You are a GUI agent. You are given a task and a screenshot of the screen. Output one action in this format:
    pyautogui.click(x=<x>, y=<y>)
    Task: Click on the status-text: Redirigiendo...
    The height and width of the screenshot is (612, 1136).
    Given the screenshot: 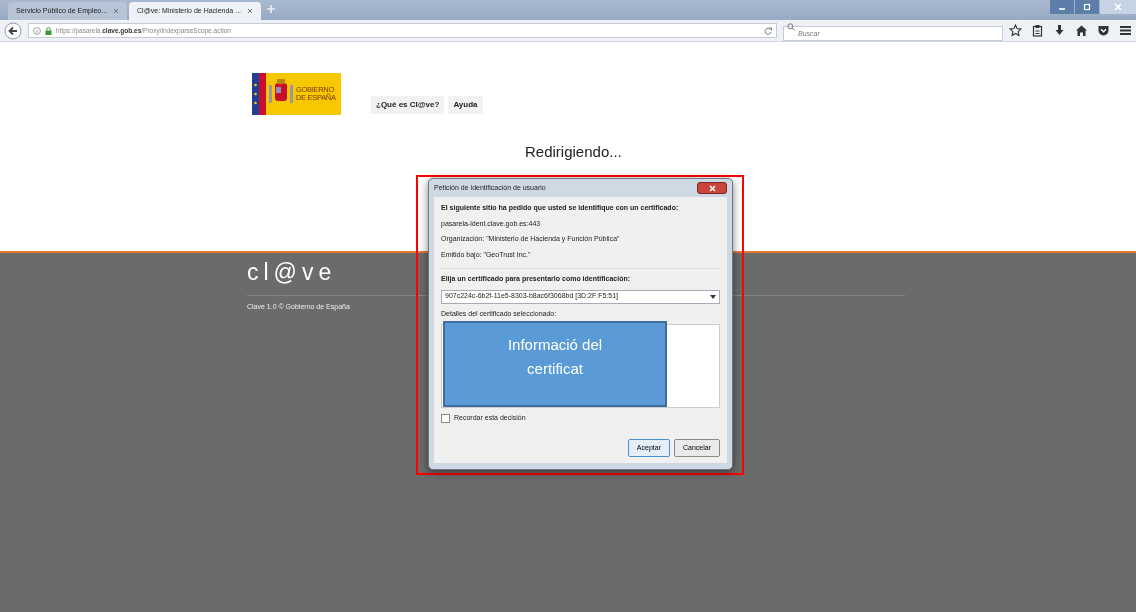 What is the action you would take?
    pyautogui.click(x=573, y=152)
    